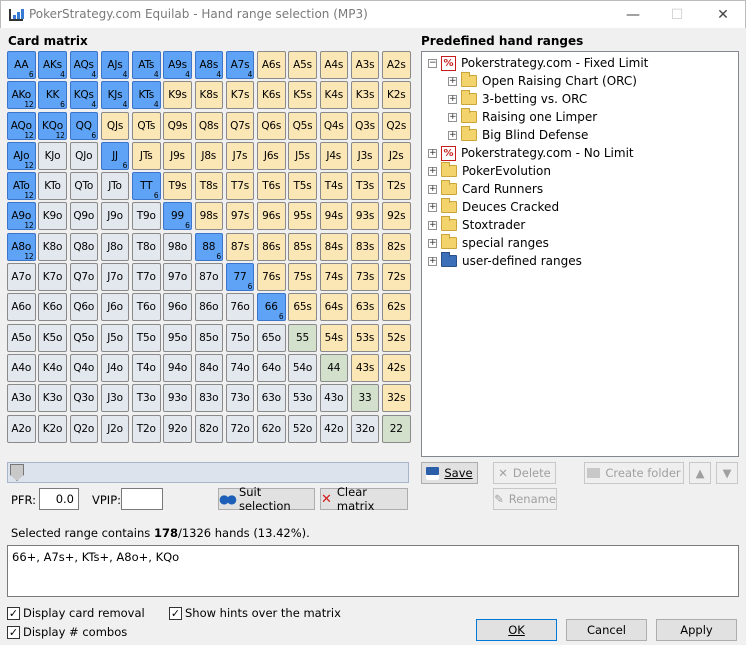 The height and width of the screenshot is (645, 746). I want to click on hand-cell: K5o, so click(52, 337).